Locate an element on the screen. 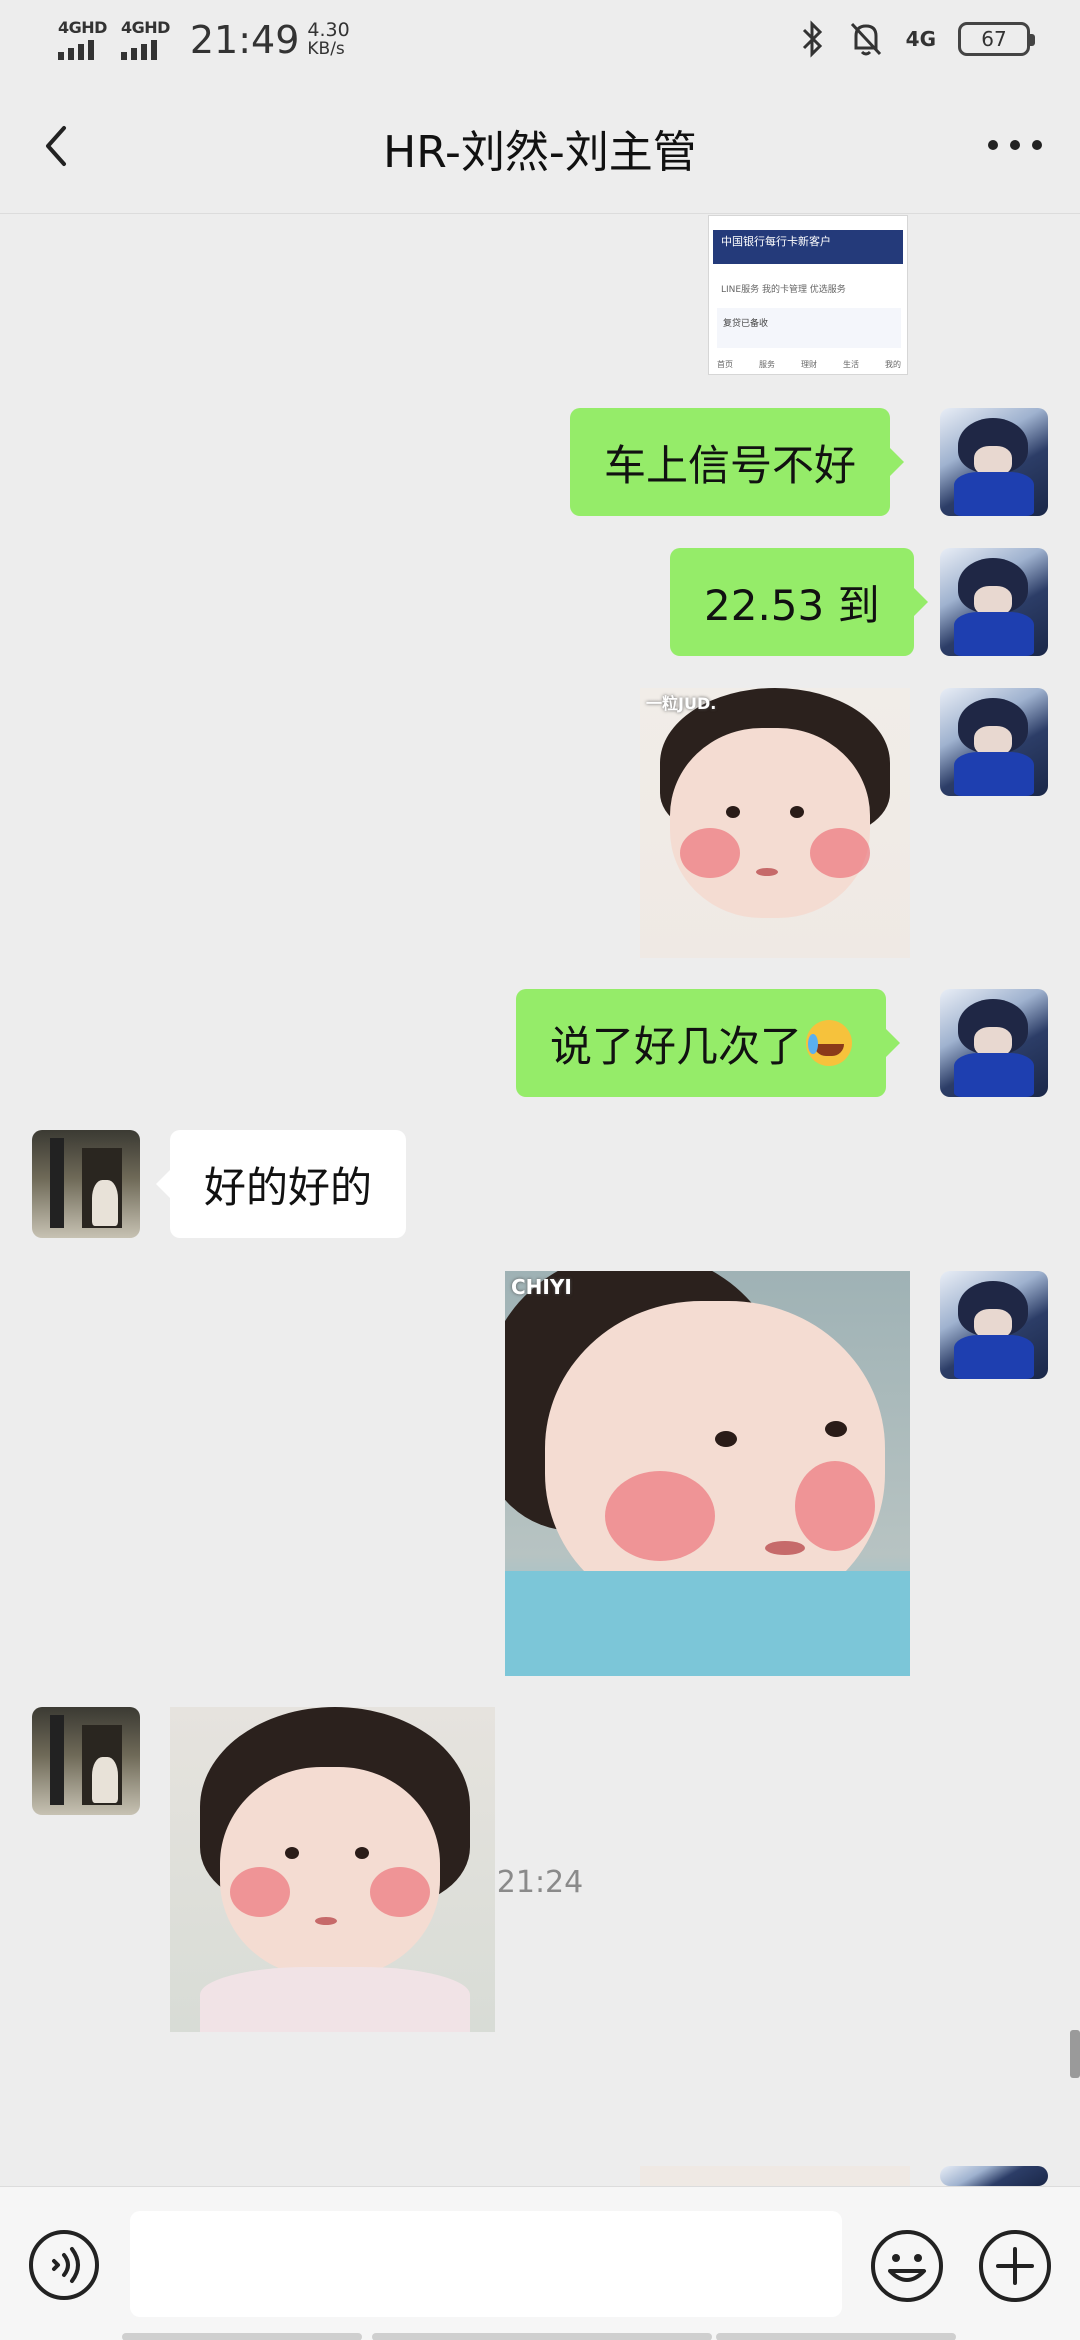 This screenshot has width=1080, height=2340. speed-unit: KB/s is located at coordinates (326, 49).